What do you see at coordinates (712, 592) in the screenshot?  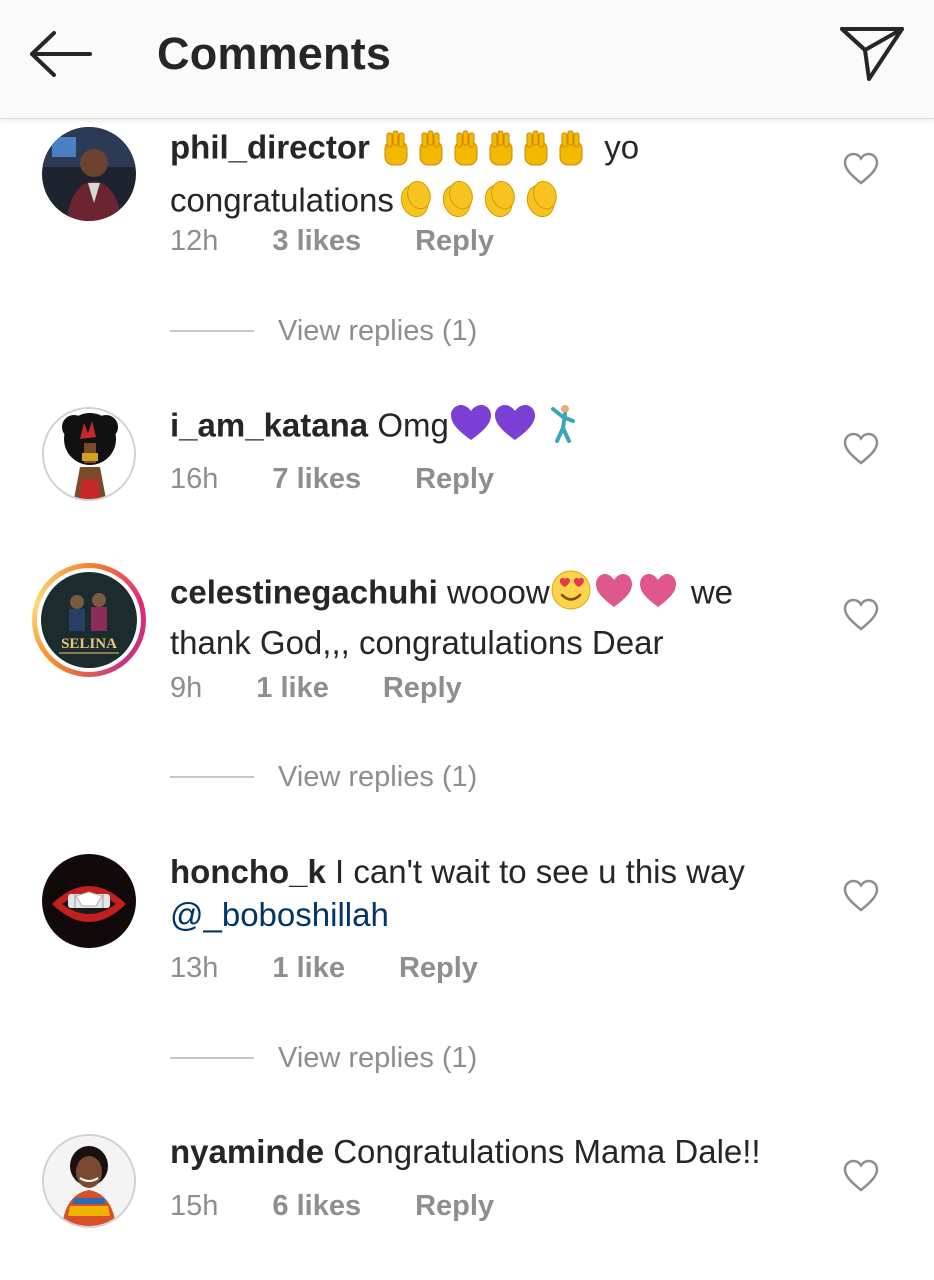 I see `comment-body: we` at bounding box center [712, 592].